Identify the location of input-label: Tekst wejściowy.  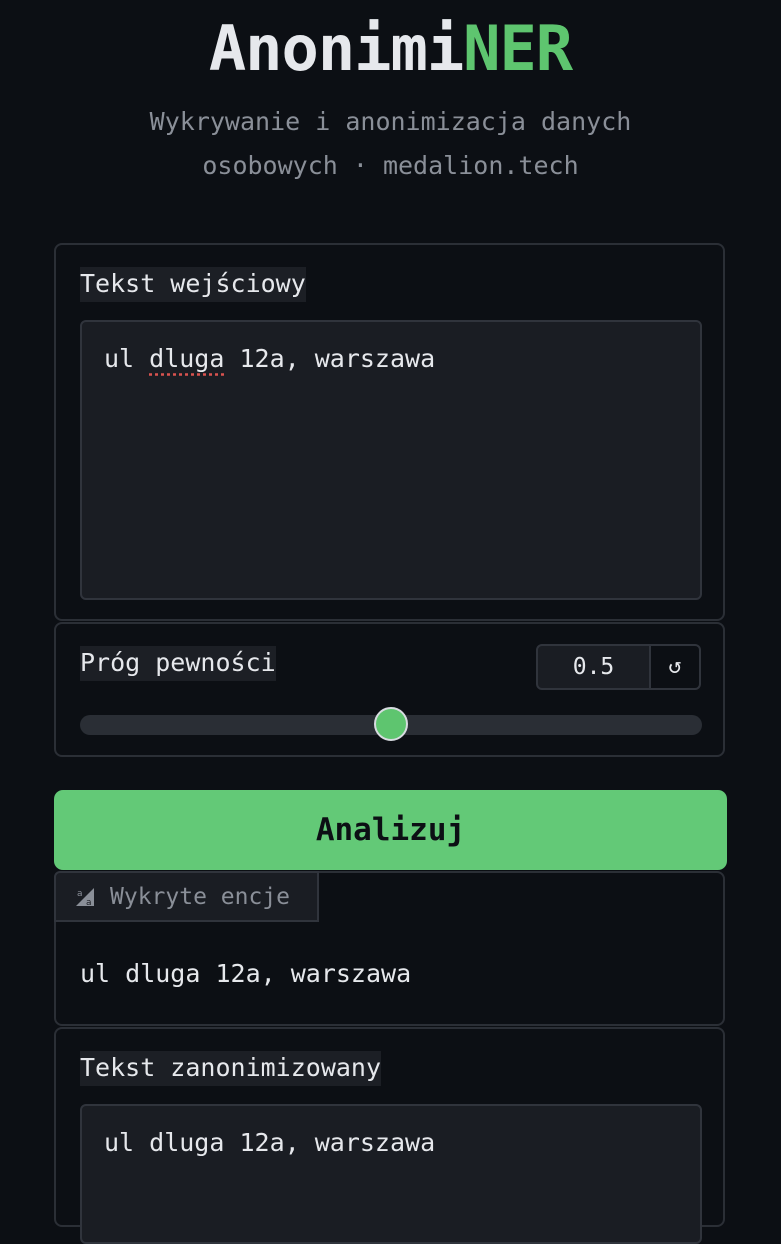
(193, 284).